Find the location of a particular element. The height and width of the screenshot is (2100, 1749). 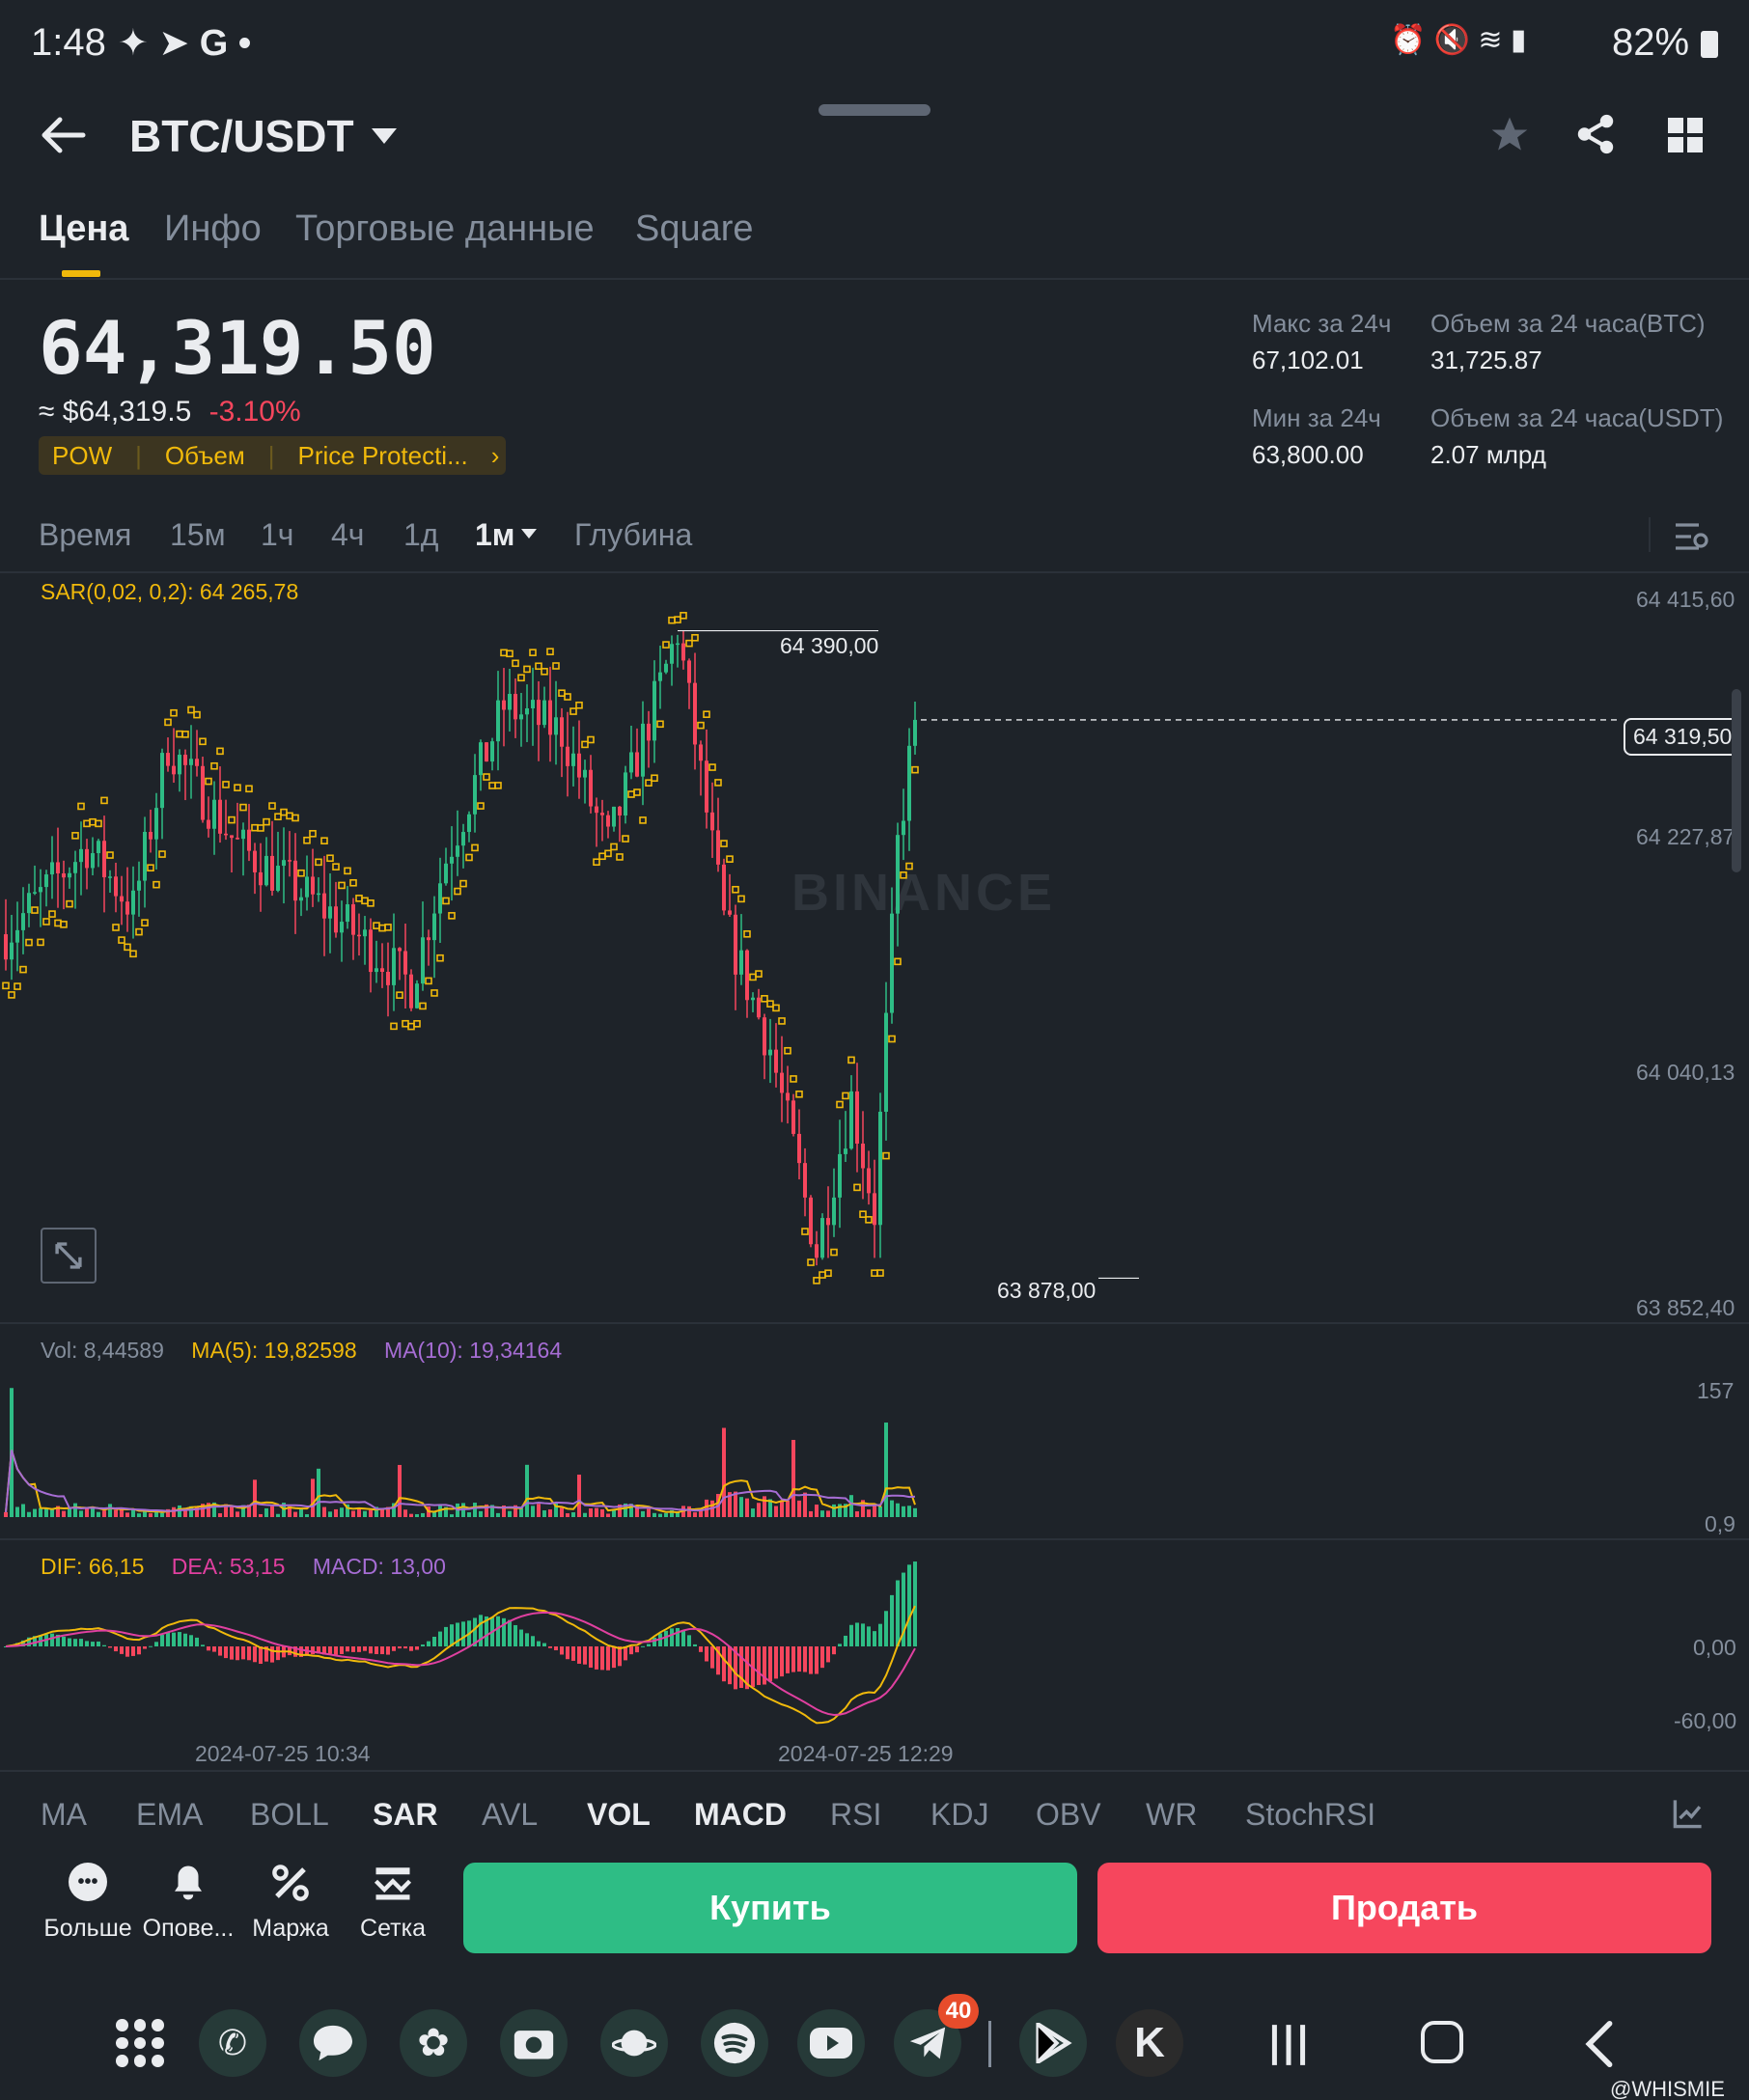

interval-depth: Глубина is located at coordinates (633, 535).